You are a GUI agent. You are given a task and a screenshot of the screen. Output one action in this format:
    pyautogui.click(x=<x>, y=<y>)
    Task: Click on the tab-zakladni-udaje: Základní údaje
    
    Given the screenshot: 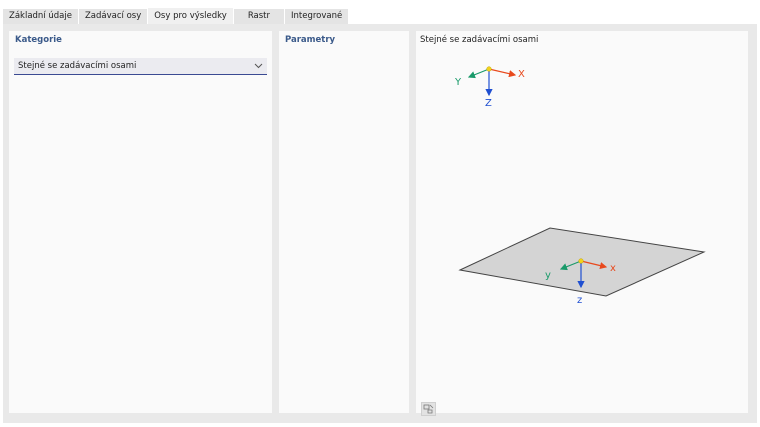 What is the action you would take?
    pyautogui.click(x=40, y=16)
    